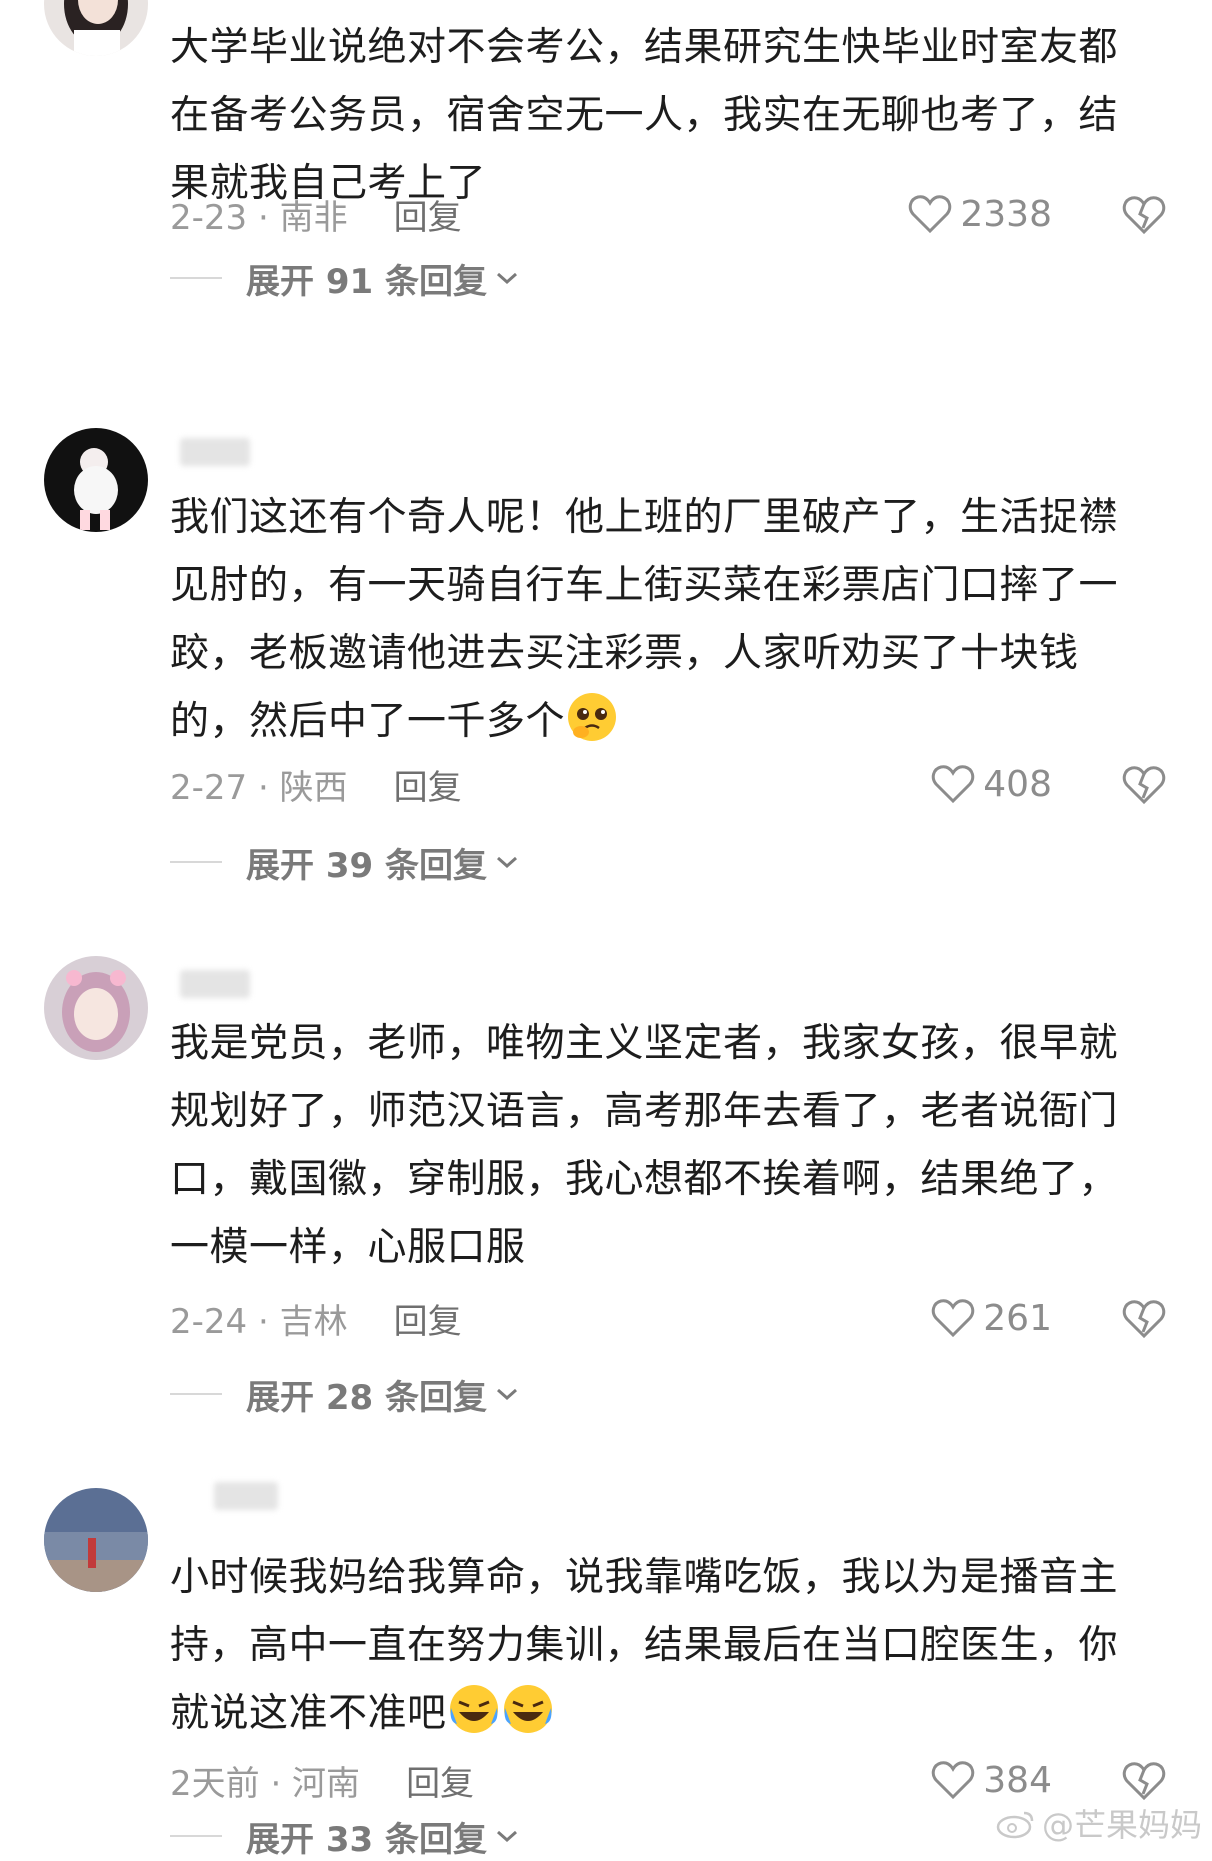 The image size is (1212, 1861). I want to click on comment-meta: 2-27 · 陕西 回复, so click(316, 784).